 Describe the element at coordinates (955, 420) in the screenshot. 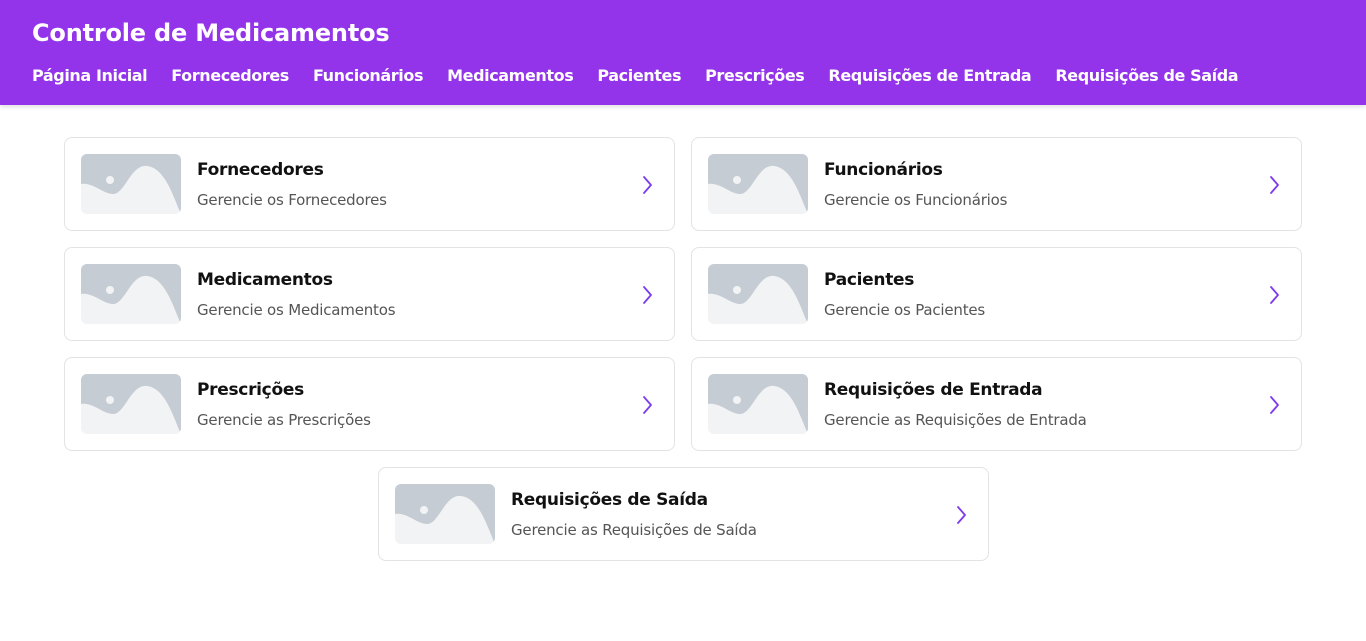

I see `card-subtitle: Gerencie as Requisições de Entrada` at that location.